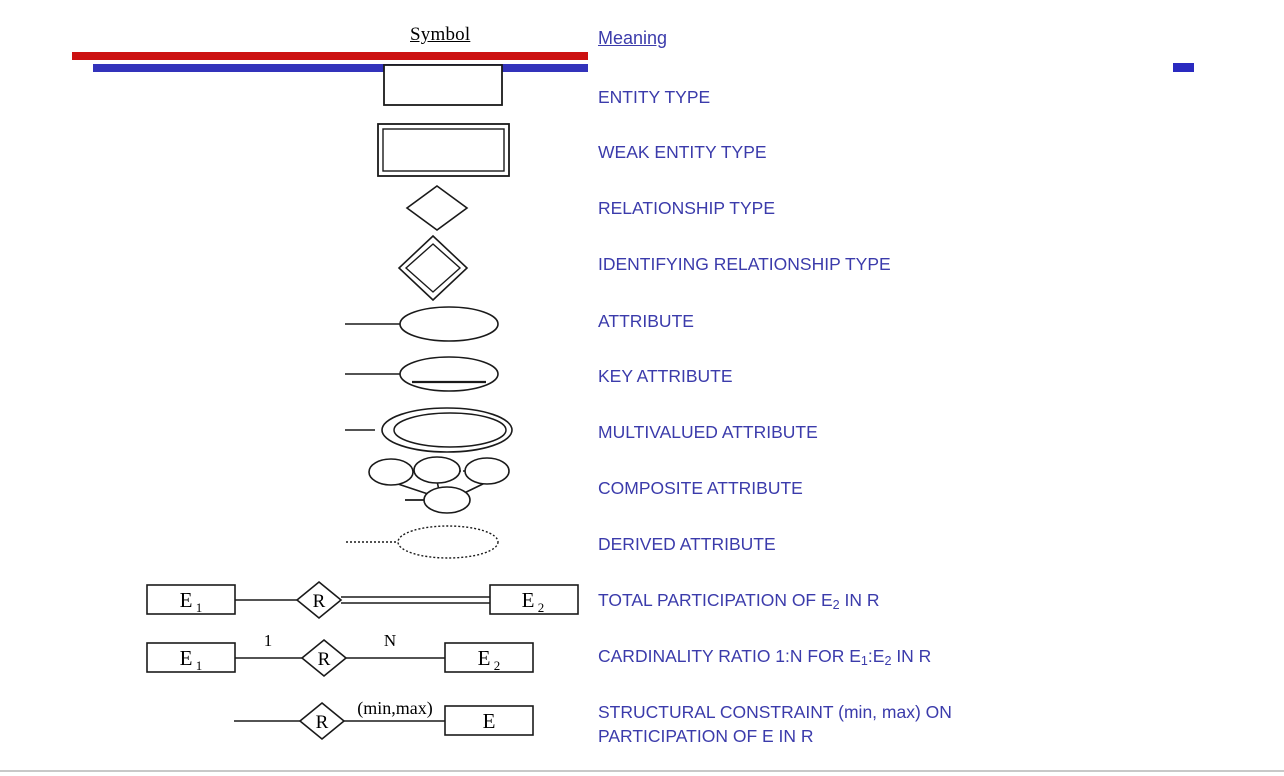 The width and height of the screenshot is (1284, 776). What do you see at coordinates (422, 374) in the screenshot?
I see `symbol-key-attribute` at bounding box center [422, 374].